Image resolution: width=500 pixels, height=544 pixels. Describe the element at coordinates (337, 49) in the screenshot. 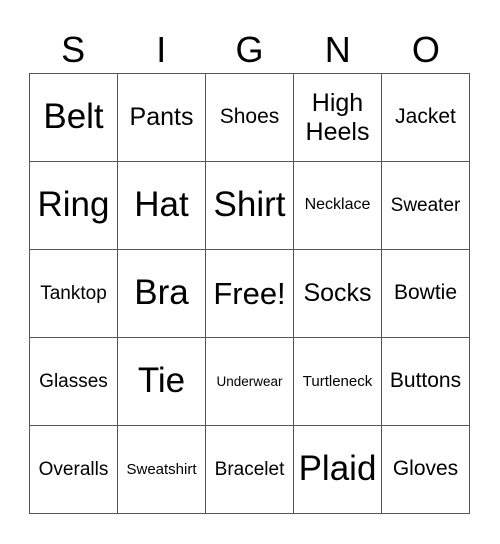

I see `header-letter-n: N` at that location.